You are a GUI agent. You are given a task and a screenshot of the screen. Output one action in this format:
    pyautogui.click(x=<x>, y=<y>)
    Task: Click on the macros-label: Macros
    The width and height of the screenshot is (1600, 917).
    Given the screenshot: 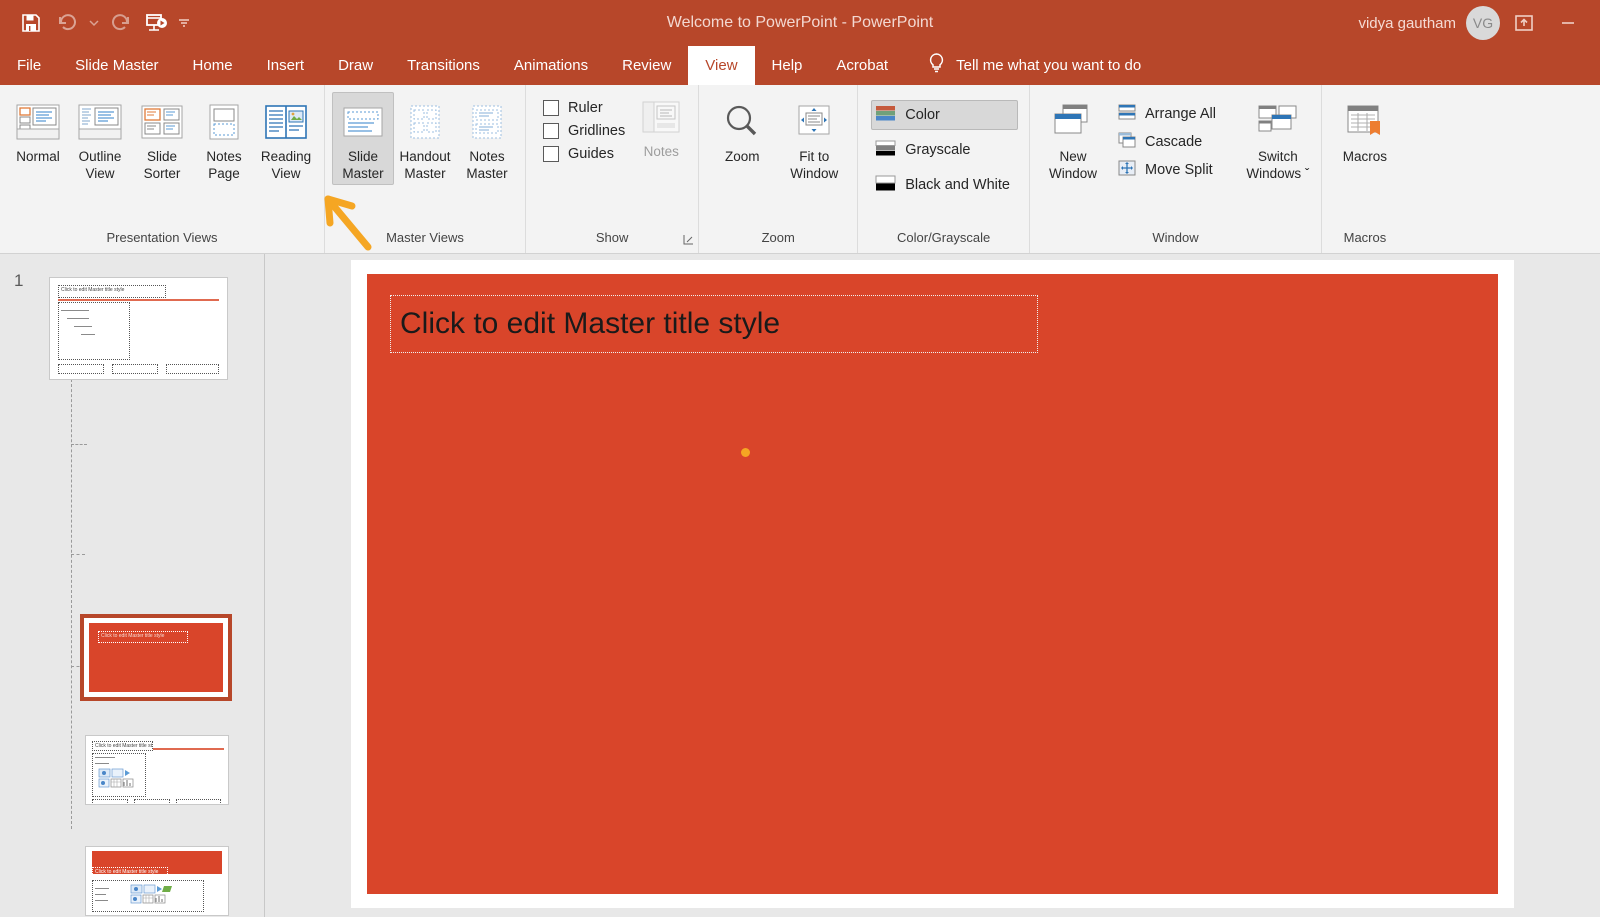 What is the action you would take?
    pyautogui.click(x=1365, y=156)
    